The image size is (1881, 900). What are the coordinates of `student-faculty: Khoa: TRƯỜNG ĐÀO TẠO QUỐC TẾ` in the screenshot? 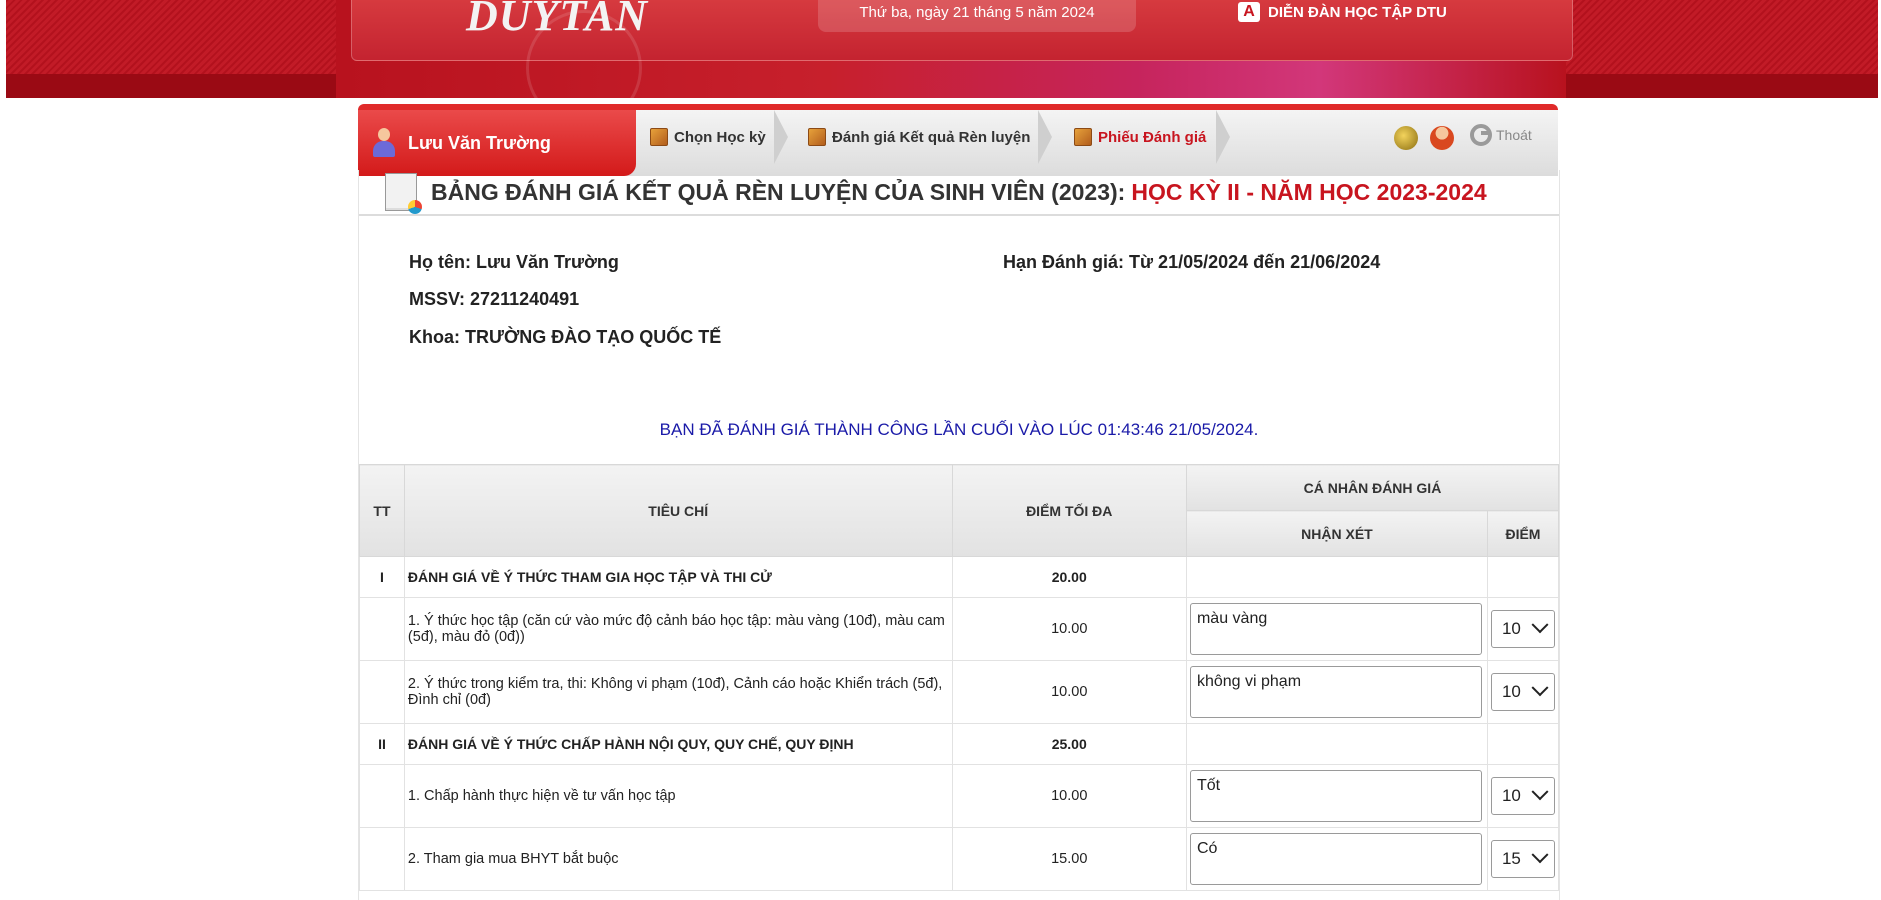 It's located at (565, 337).